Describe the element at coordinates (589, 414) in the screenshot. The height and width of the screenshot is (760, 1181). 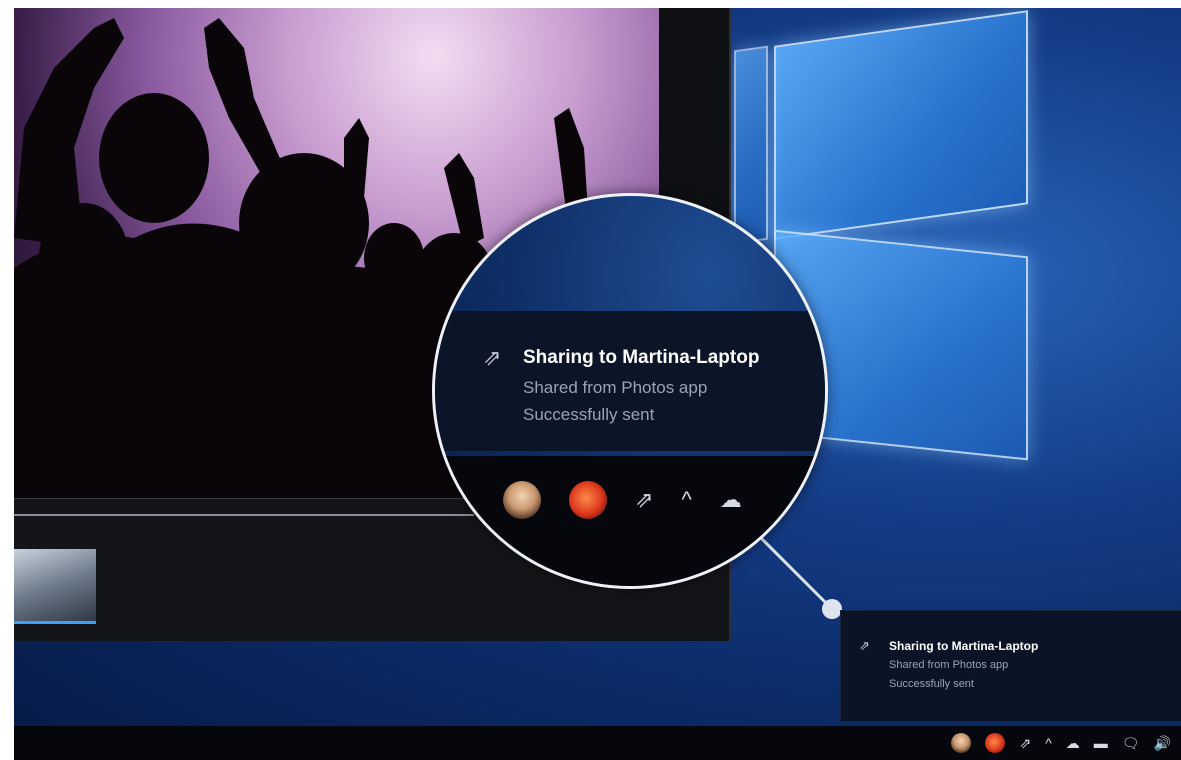
I see `magnified-toast-status: Successfully sent` at that location.